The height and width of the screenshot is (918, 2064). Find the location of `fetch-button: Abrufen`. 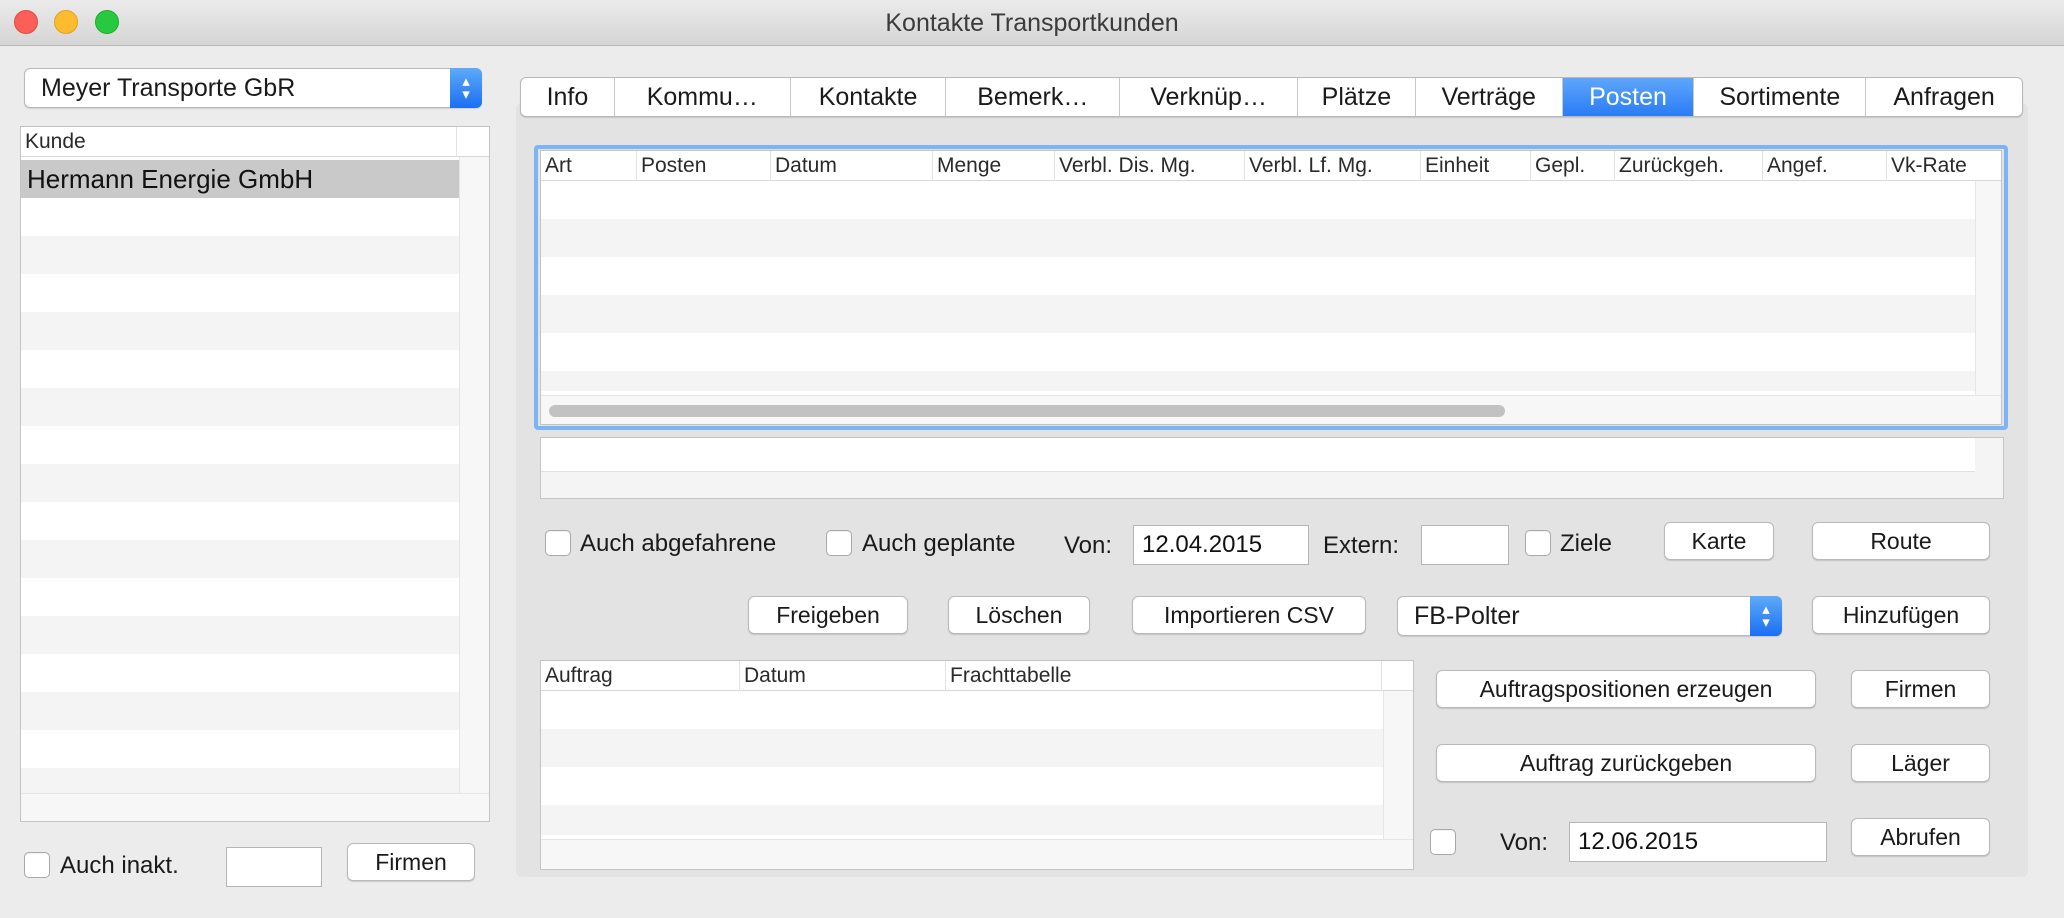

fetch-button: Abrufen is located at coordinates (1920, 837).